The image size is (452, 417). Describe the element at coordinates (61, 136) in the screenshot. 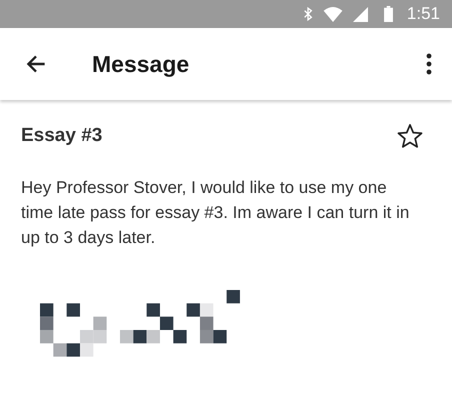

I see `message-subject: Essay #3` at that location.